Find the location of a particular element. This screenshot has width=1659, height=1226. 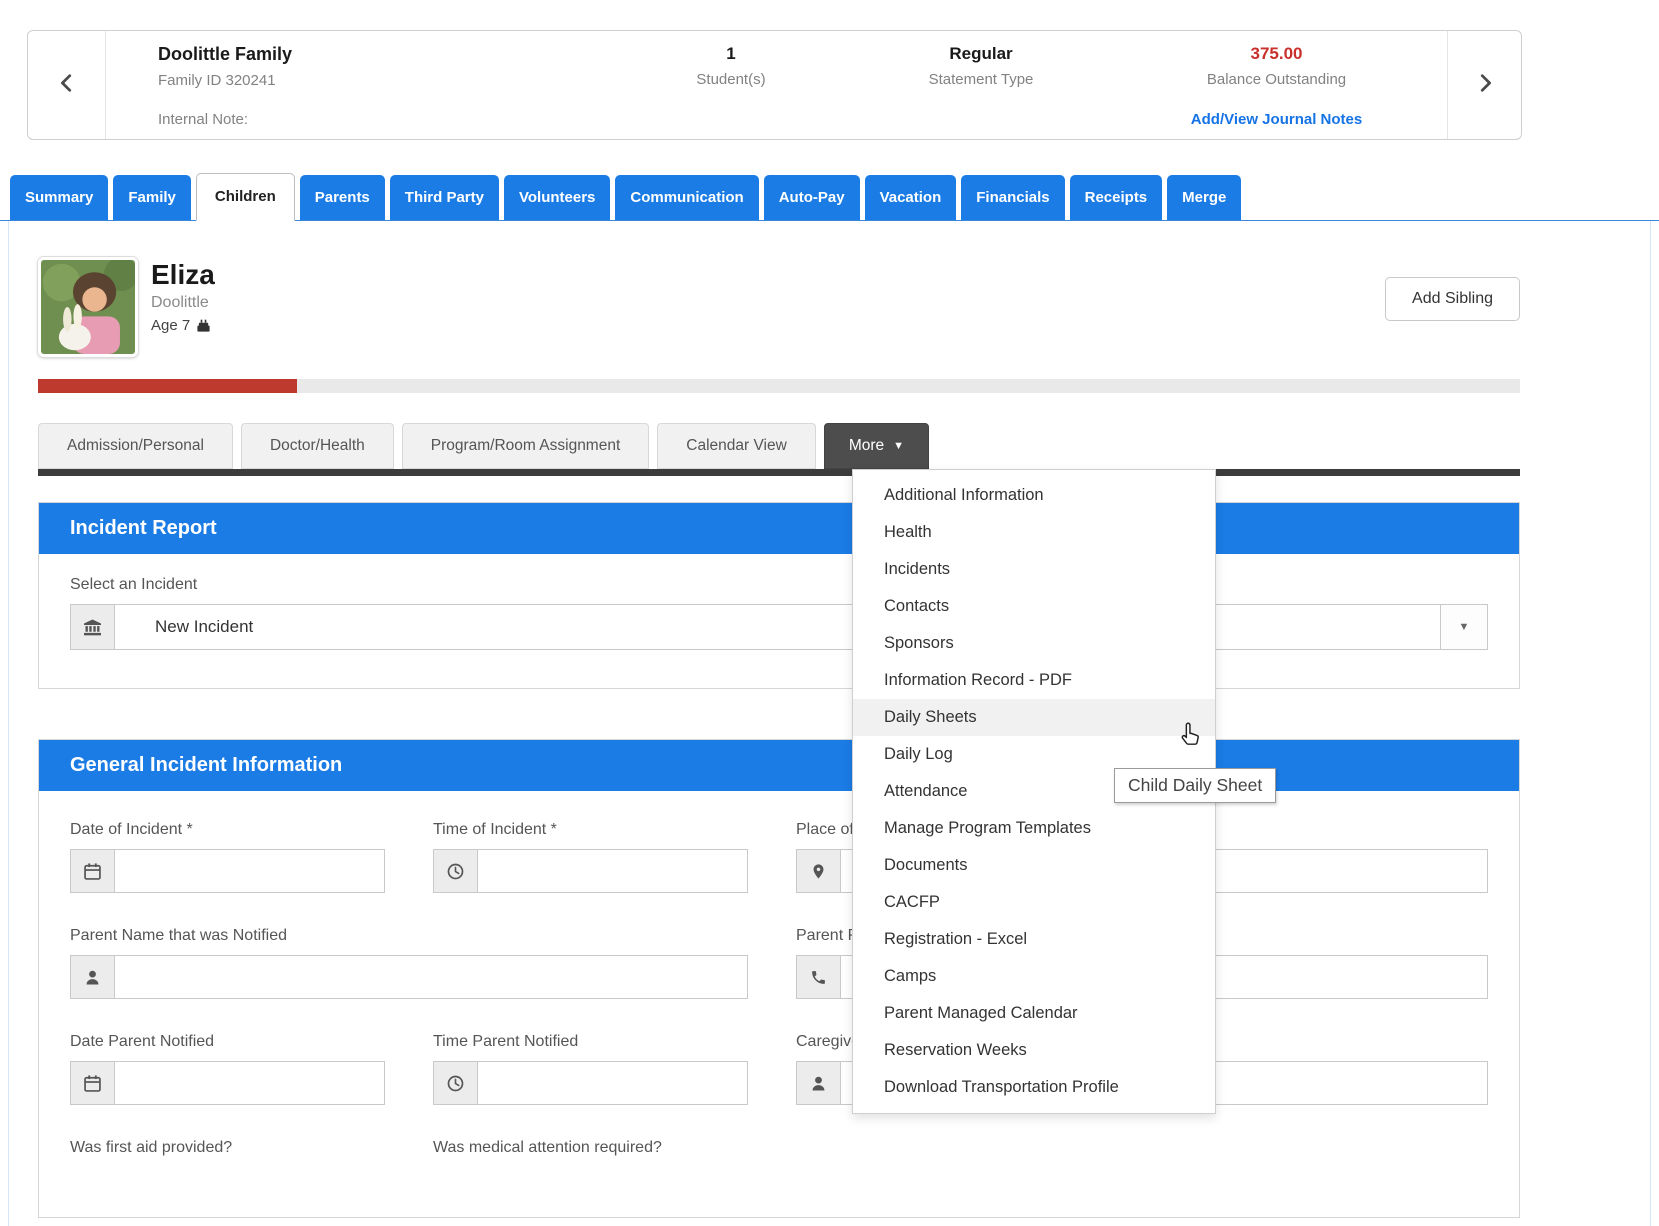

menu-item-camps: Camps is located at coordinates (1034, 976).